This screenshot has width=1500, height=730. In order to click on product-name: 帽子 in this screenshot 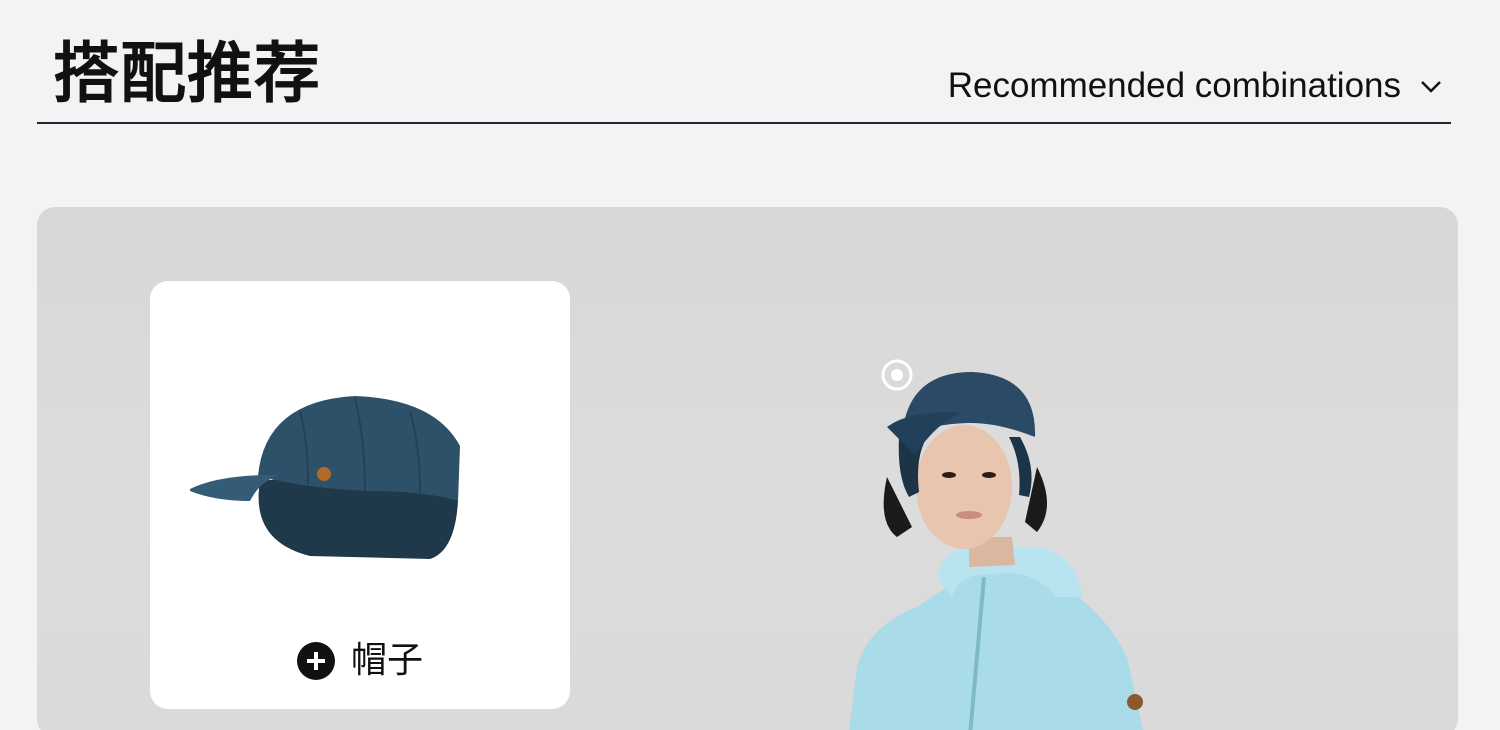, I will do `click(386, 660)`.